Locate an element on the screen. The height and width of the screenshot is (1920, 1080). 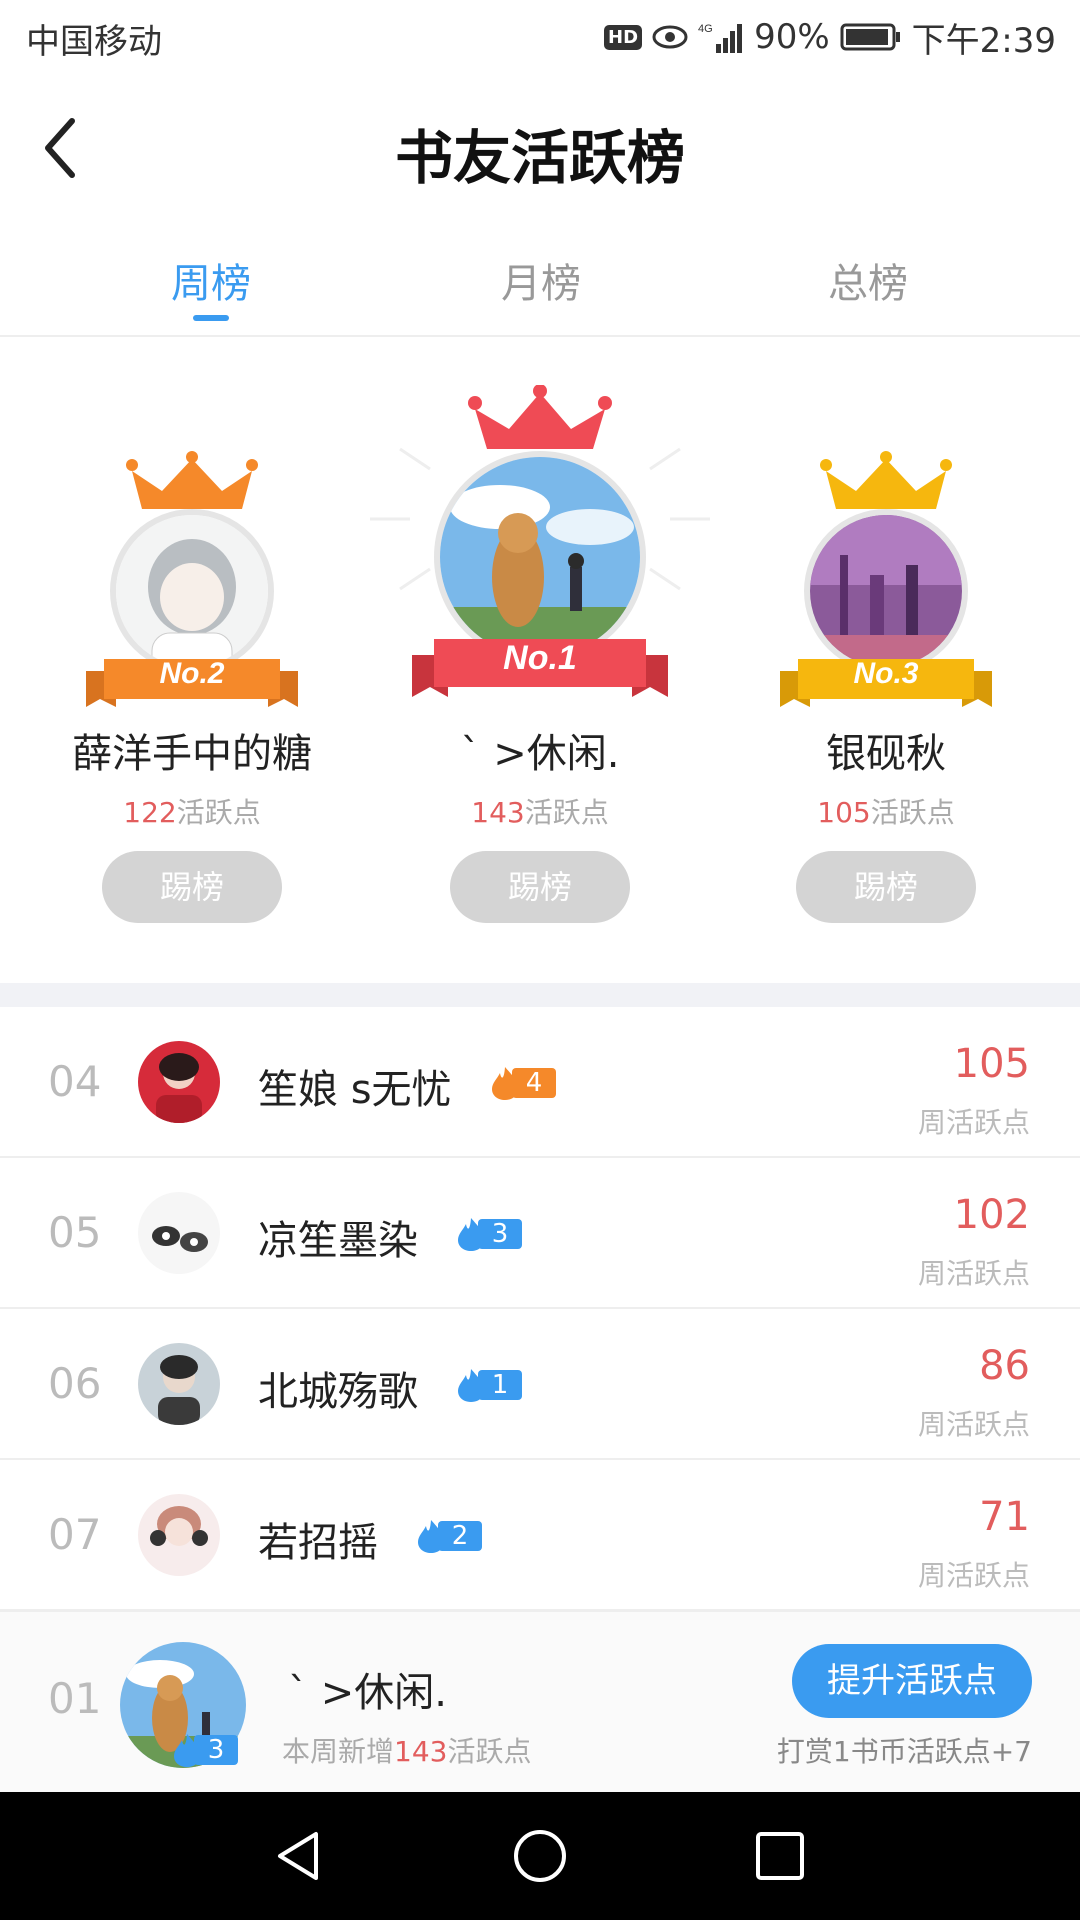
rank-number: 06 is located at coordinates (75, 1383).